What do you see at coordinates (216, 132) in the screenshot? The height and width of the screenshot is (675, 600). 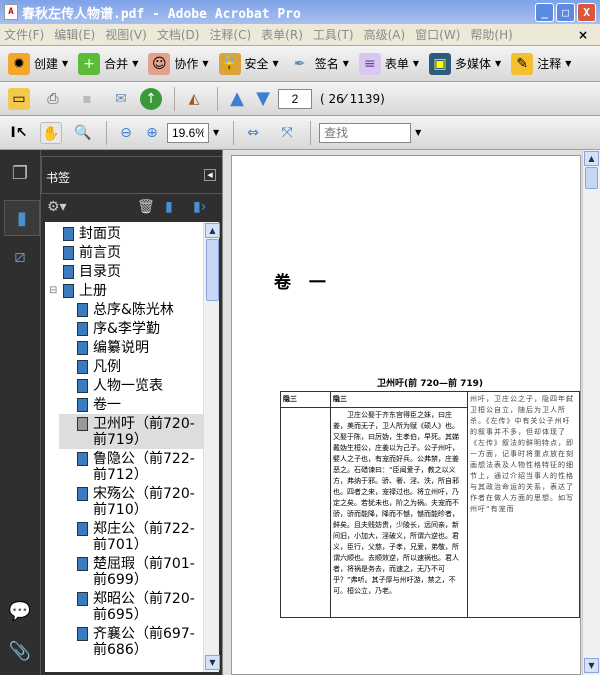 I see `zoom-dropdown-icon: ▼` at bounding box center [216, 132].